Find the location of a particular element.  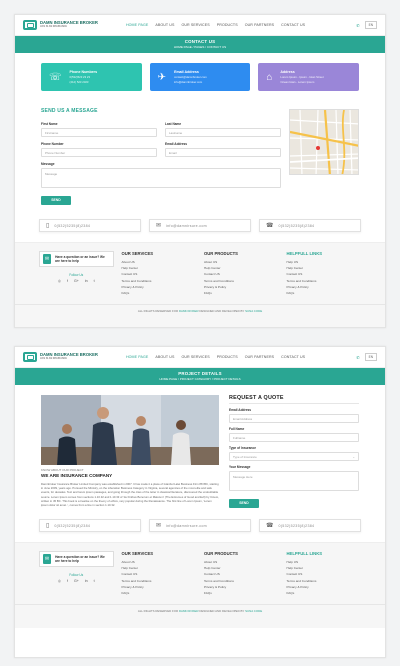

strip-email: ✉ info@damnirsure.com is located at coordinates (200, 225).